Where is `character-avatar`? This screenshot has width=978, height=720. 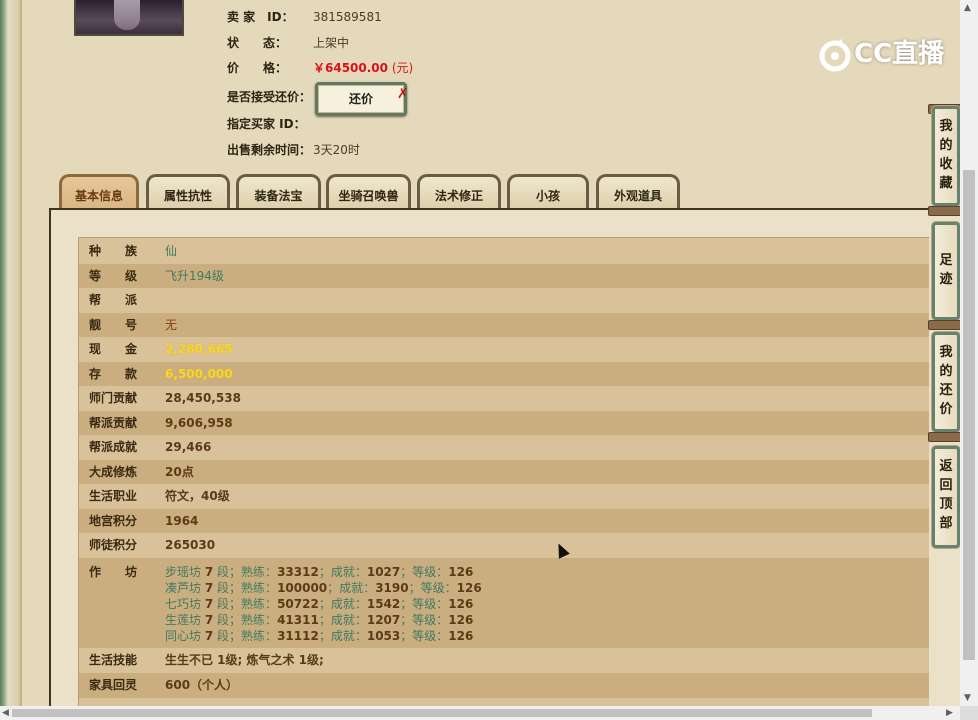 character-avatar is located at coordinates (129, 18).